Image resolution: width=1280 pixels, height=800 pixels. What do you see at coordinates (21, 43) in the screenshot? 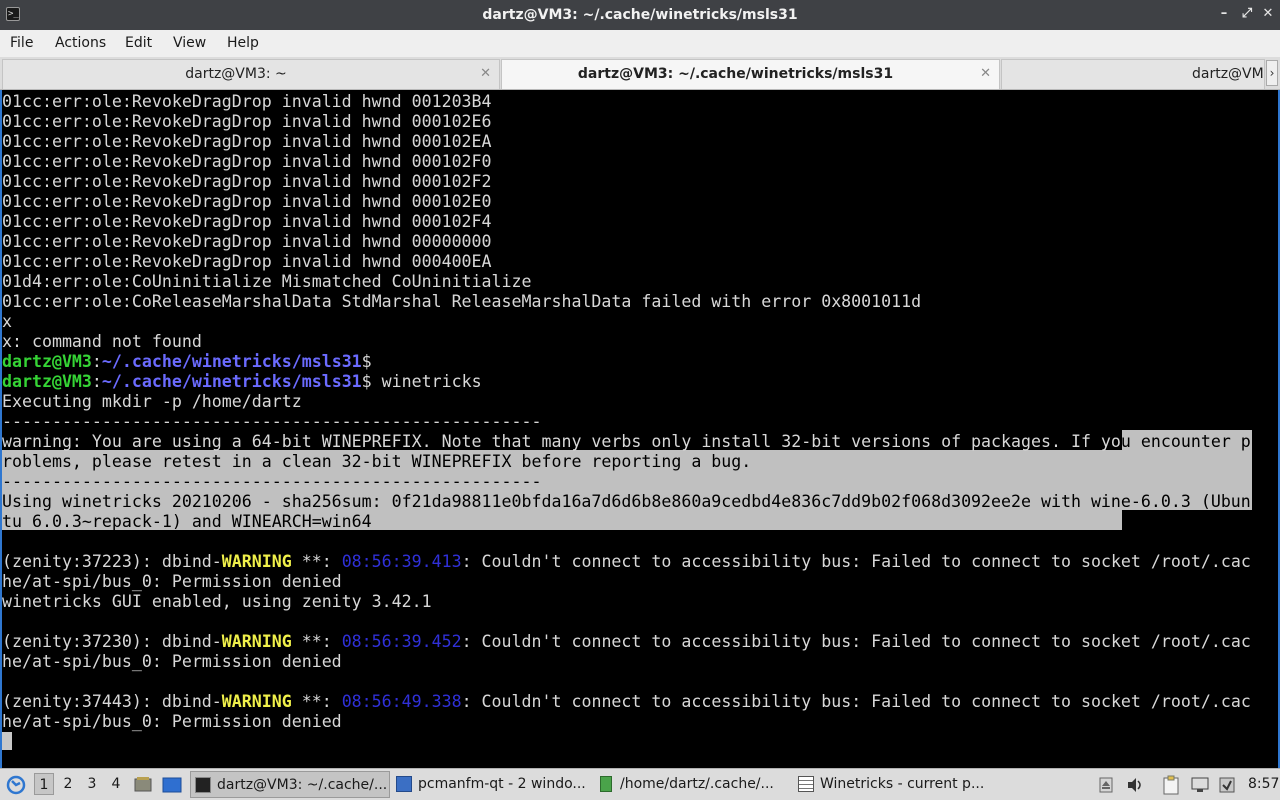
I see `menu-file: File` at bounding box center [21, 43].